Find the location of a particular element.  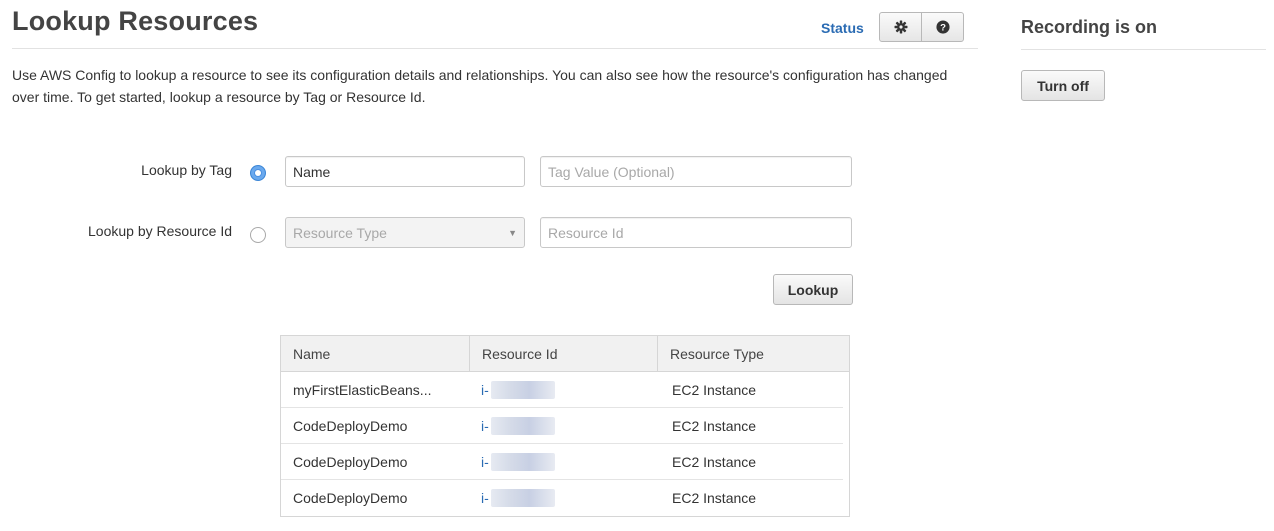

column-header-name: Name is located at coordinates (375, 353).